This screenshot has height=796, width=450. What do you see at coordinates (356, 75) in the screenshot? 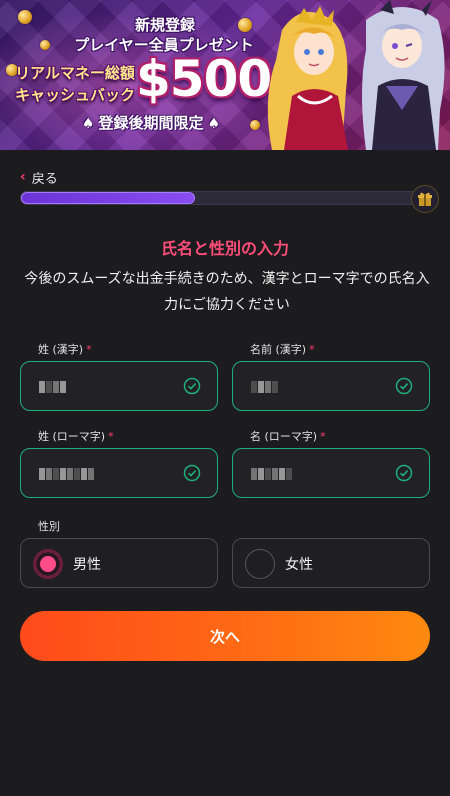
I see `banner-characters-illustration` at bounding box center [356, 75].